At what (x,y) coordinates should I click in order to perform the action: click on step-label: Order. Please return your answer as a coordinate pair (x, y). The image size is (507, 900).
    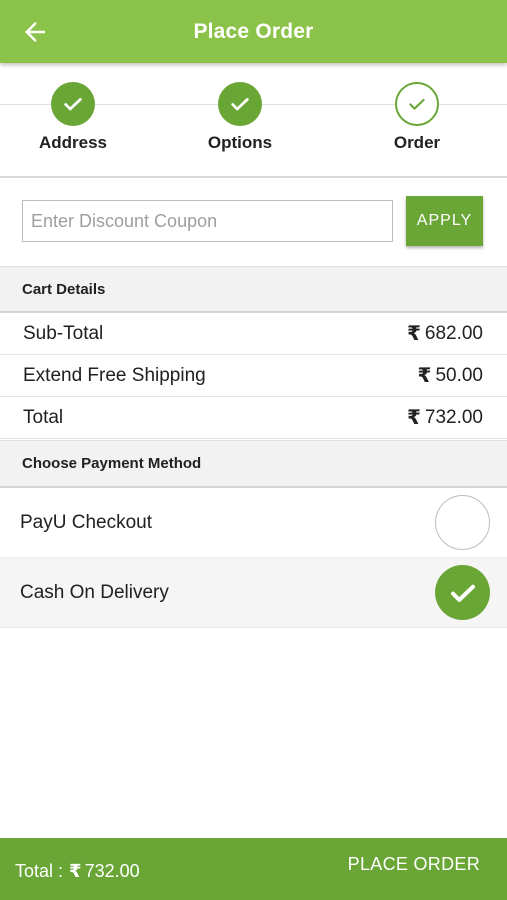
    Looking at the image, I should click on (417, 142).